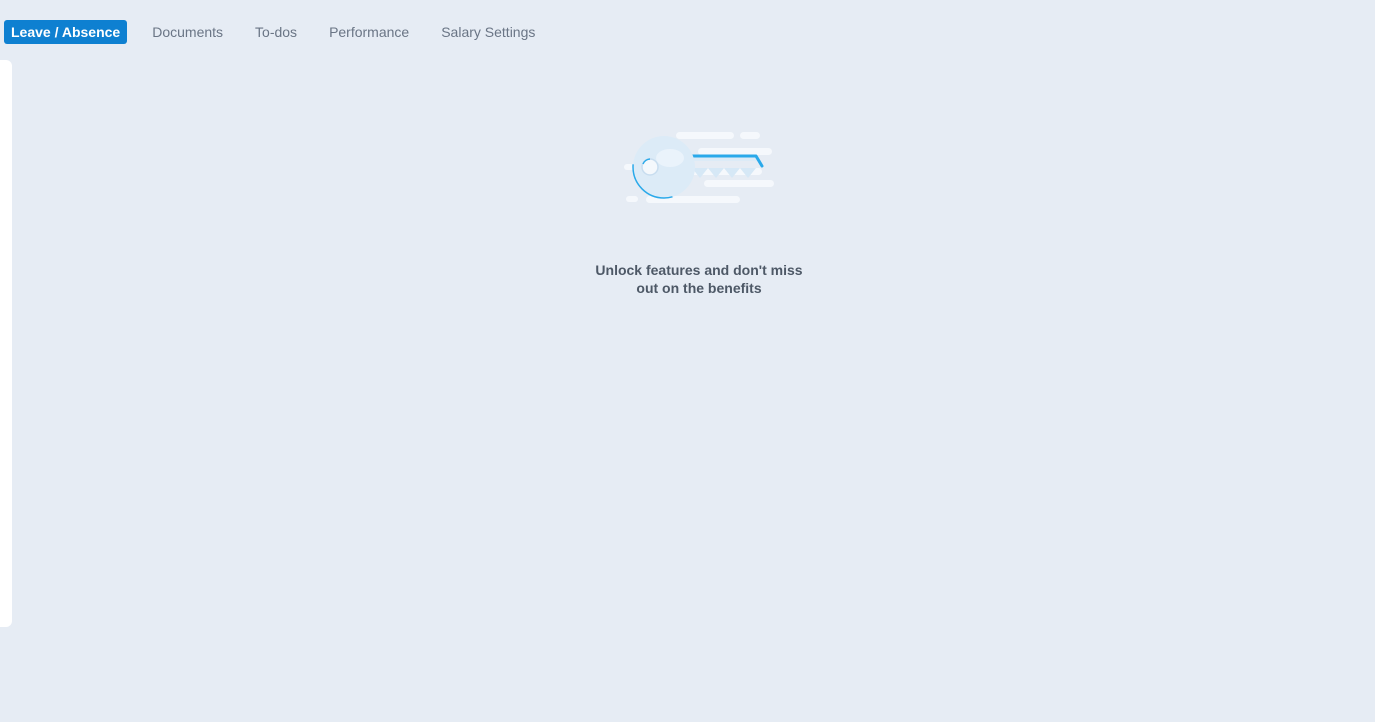 This screenshot has width=1375, height=722. What do you see at coordinates (699, 270) in the screenshot?
I see `message-line-1: Unlock features and don't miss` at bounding box center [699, 270].